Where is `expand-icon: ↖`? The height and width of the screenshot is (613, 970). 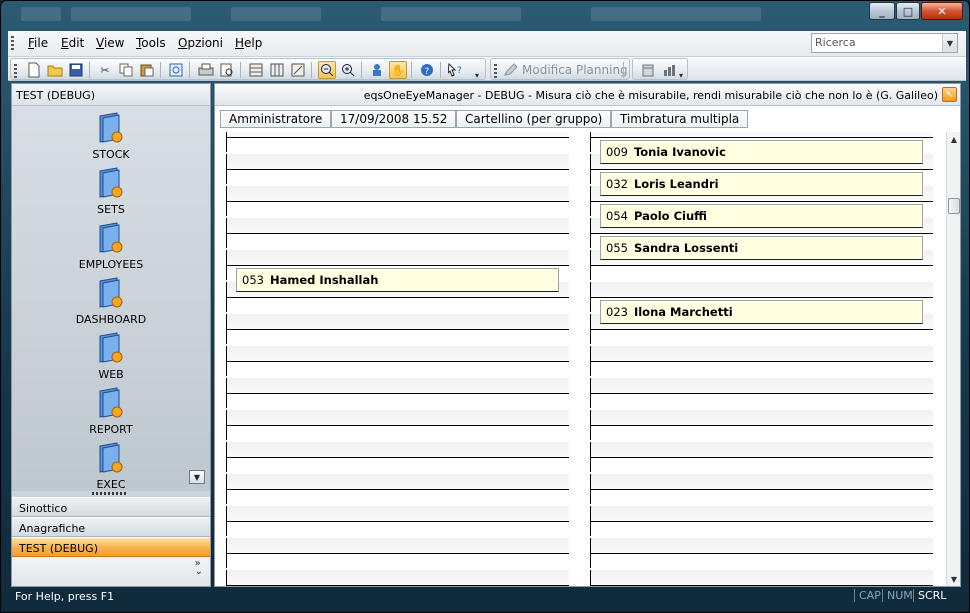
expand-icon: ↖ is located at coordinates (949, 94).